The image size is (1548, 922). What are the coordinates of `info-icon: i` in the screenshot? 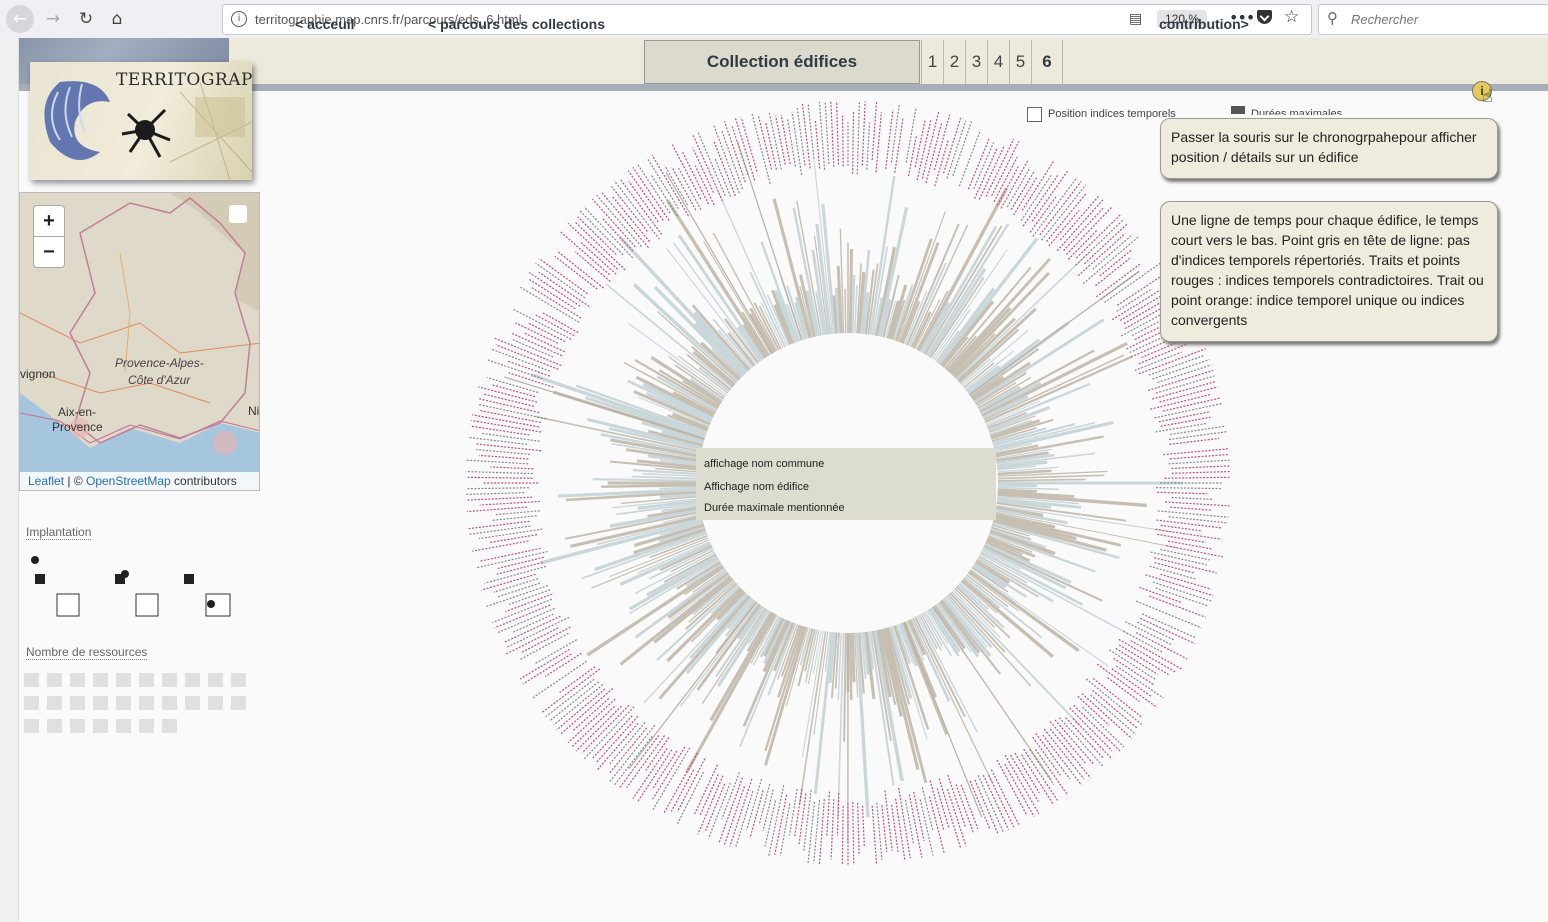 It's located at (239, 19).